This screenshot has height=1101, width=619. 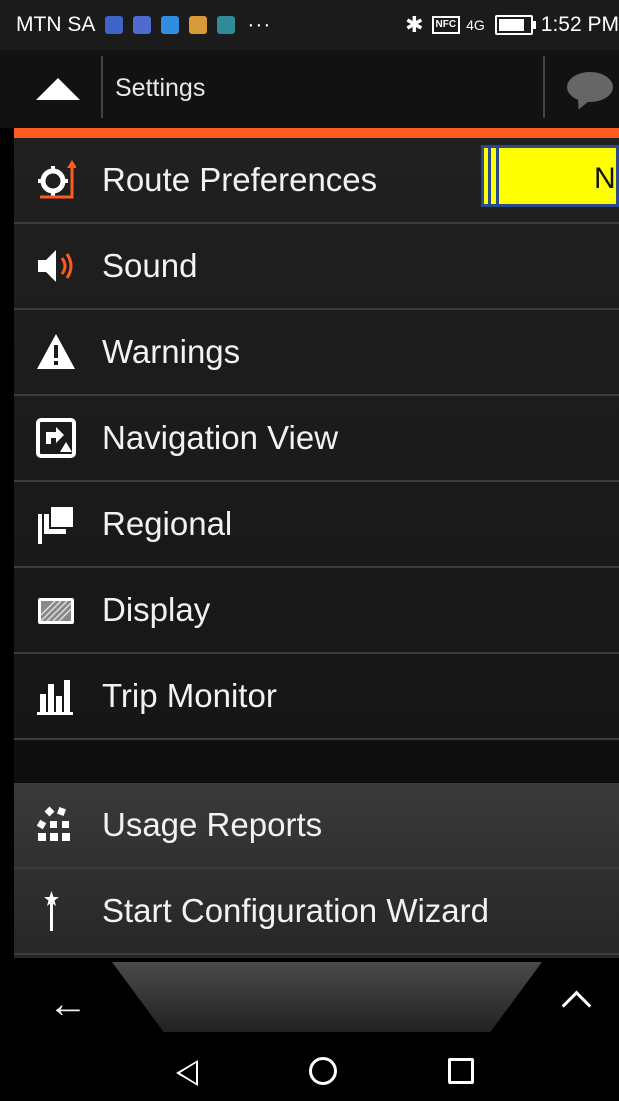 I want to click on up-arrow-icon, so click(x=58, y=89).